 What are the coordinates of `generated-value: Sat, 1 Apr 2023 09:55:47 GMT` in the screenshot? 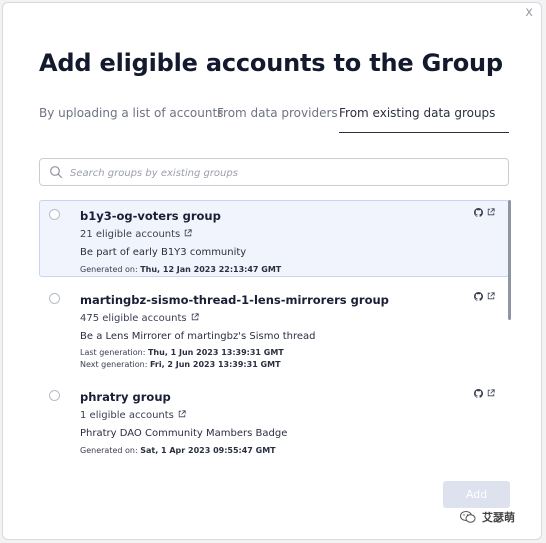 It's located at (208, 450).